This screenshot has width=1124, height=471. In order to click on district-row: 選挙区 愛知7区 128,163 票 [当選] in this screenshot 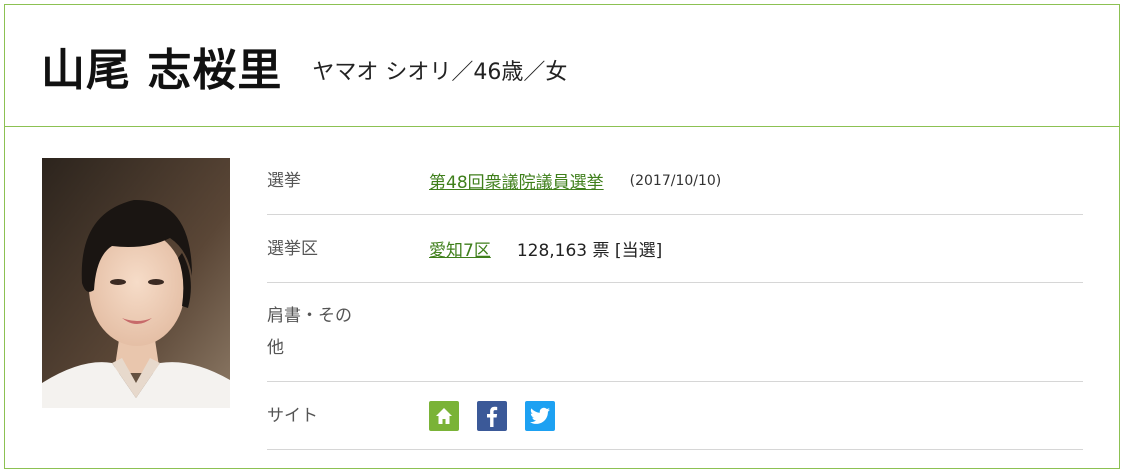, I will do `click(675, 249)`.